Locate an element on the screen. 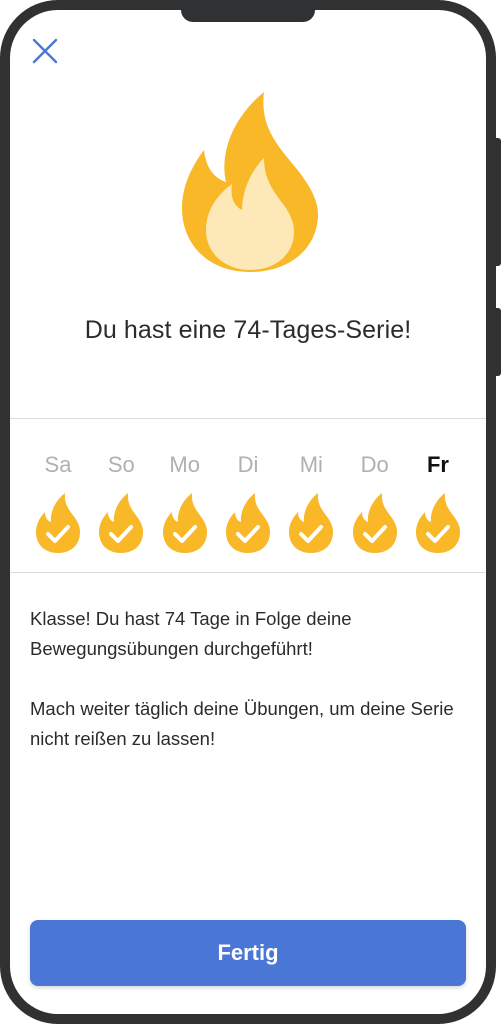 This screenshot has width=501, height=1024. streak-title: Du hast eine 74-Tages-Serie! is located at coordinates (248, 330).